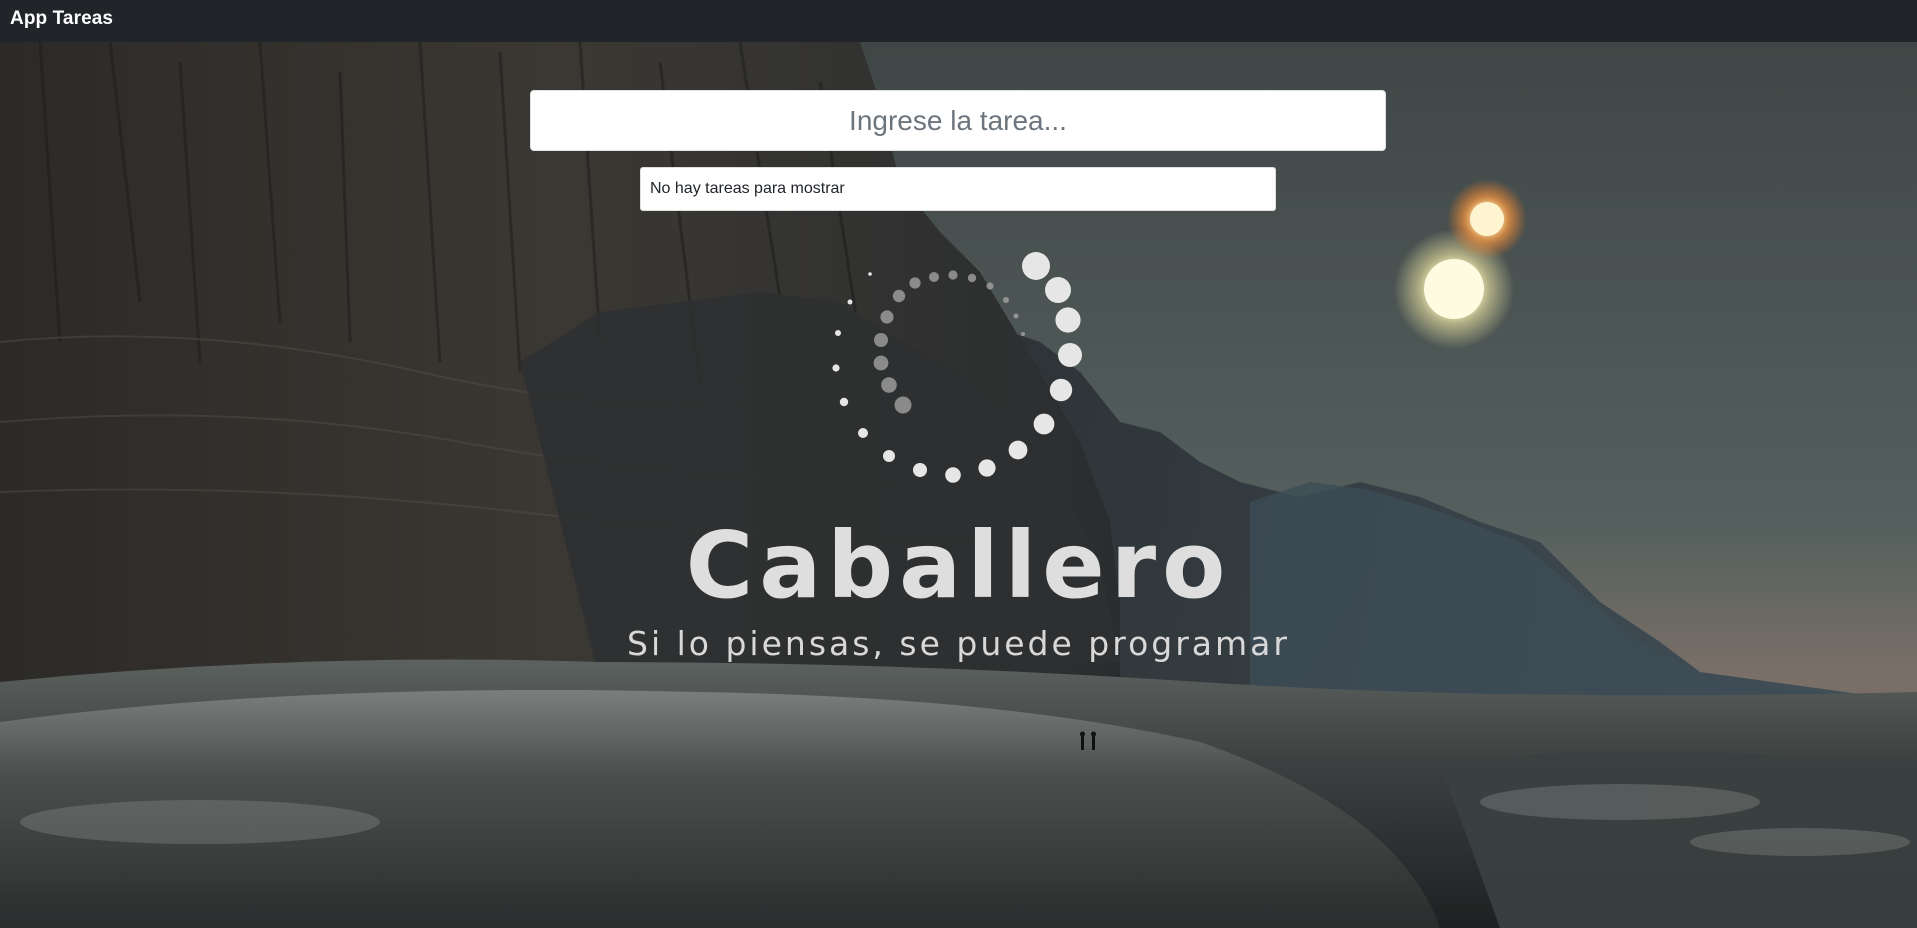 This screenshot has width=1917, height=928. I want to click on empty-task-message: No hay tareas para mostrar, so click(958, 189).